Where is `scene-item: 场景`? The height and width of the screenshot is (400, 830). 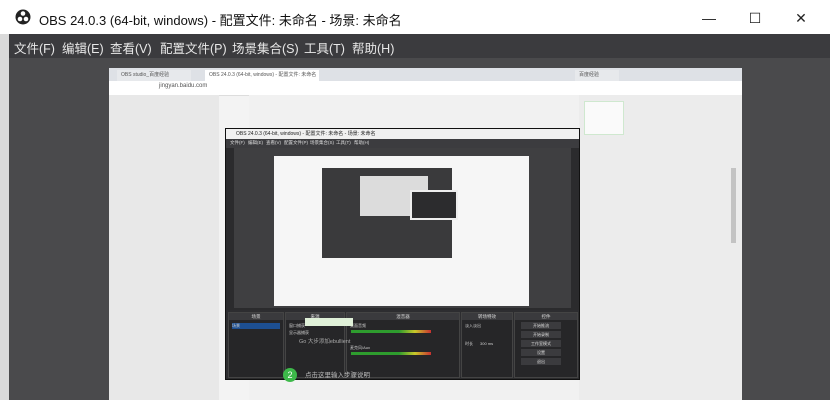
scene-item: 场景 is located at coordinates (256, 326).